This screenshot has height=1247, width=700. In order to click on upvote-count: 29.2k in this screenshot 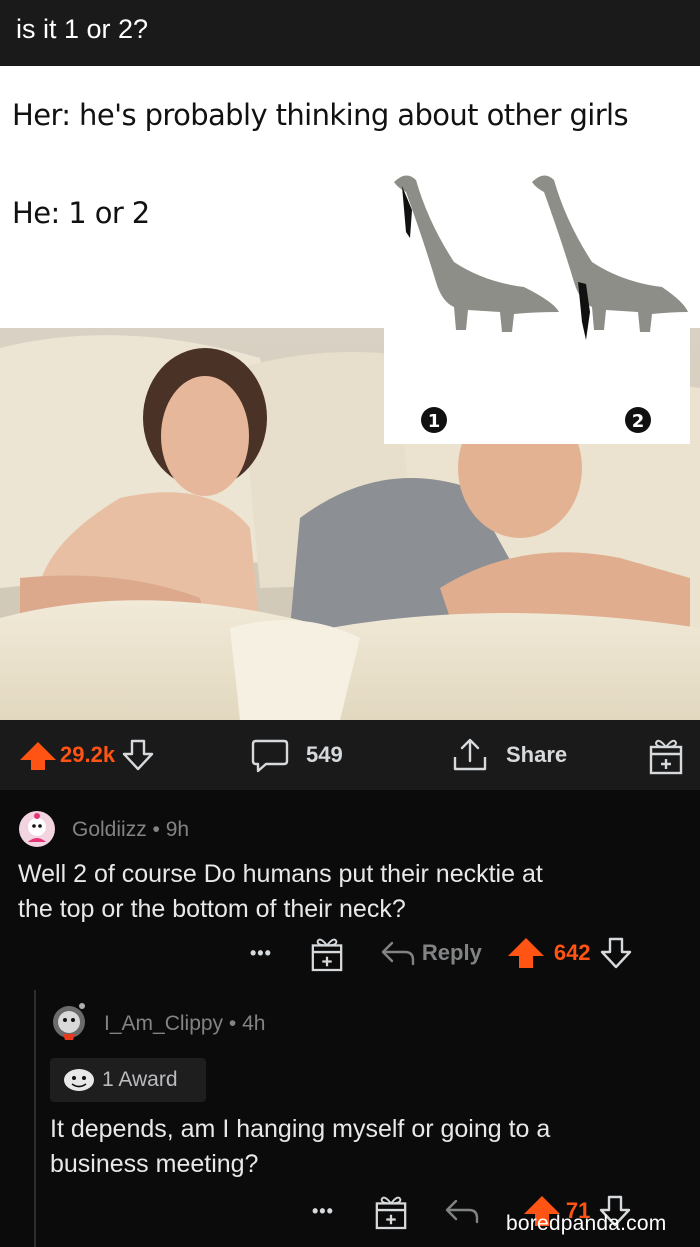, I will do `click(88, 754)`.